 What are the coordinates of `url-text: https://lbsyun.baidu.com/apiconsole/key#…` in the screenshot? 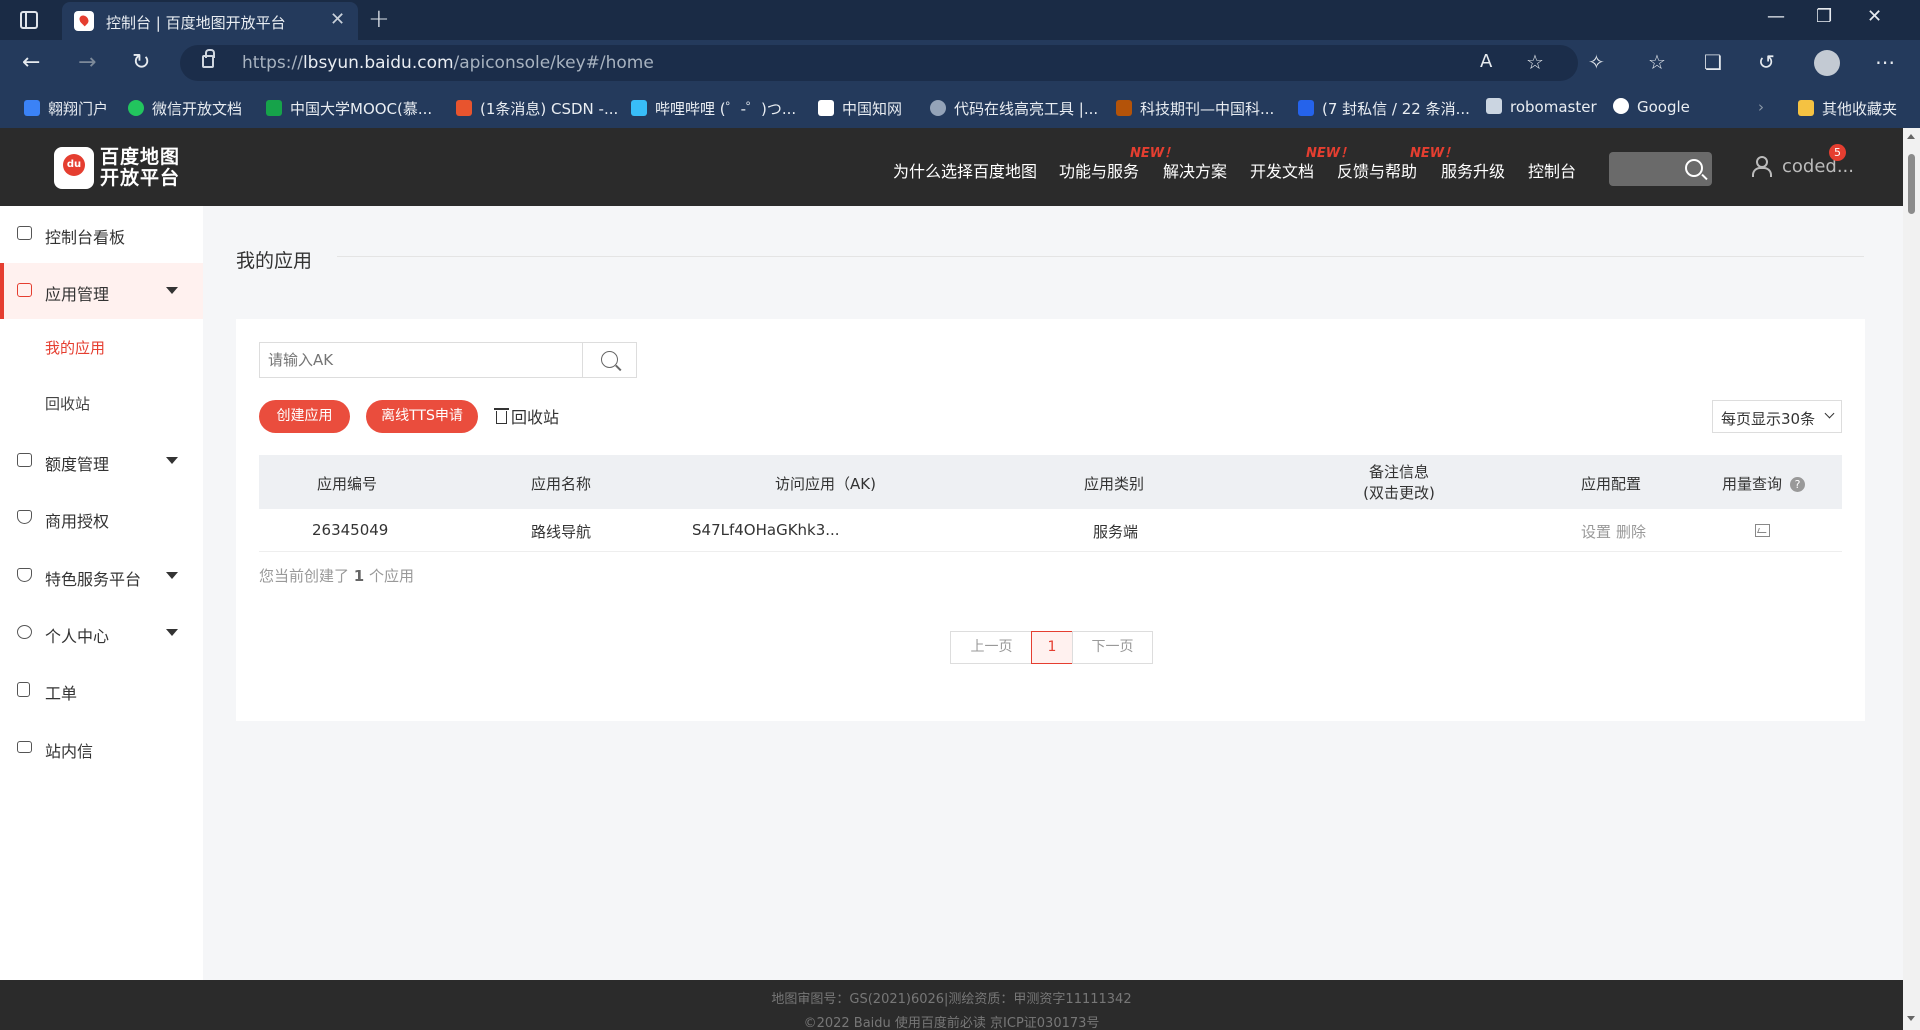 It's located at (448, 63).